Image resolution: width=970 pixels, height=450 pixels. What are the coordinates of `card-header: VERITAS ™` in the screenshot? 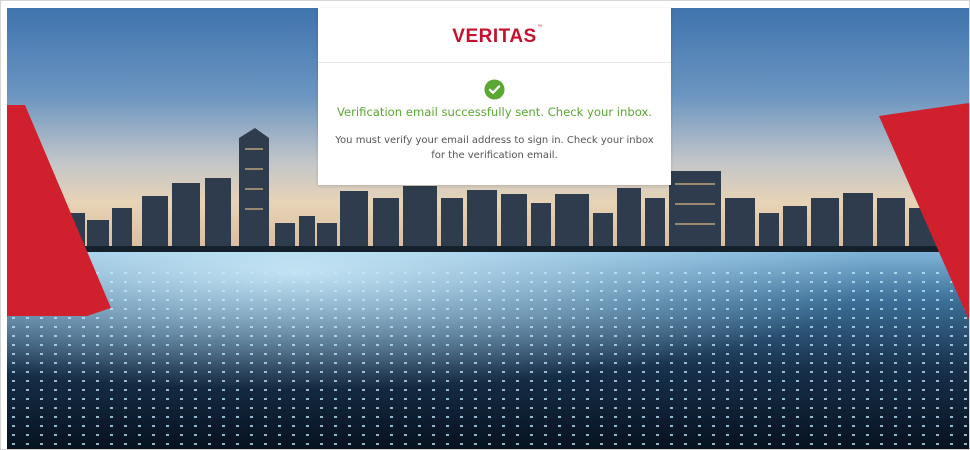 It's located at (494, 35).